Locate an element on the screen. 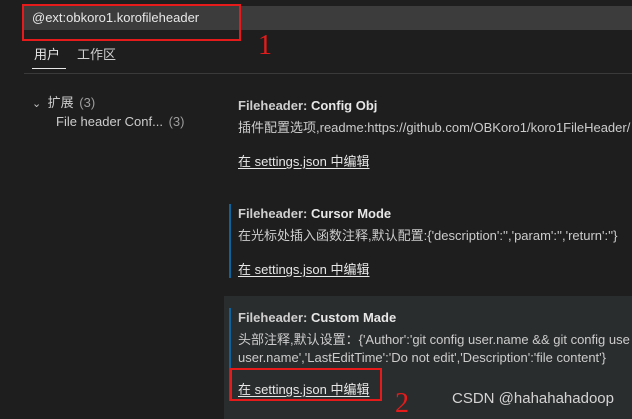 Image resolution: width=632 pixels, height=419 pixels. tree-item-file-header-config: File header Conf... (3) is located at coordinates (120, 121).